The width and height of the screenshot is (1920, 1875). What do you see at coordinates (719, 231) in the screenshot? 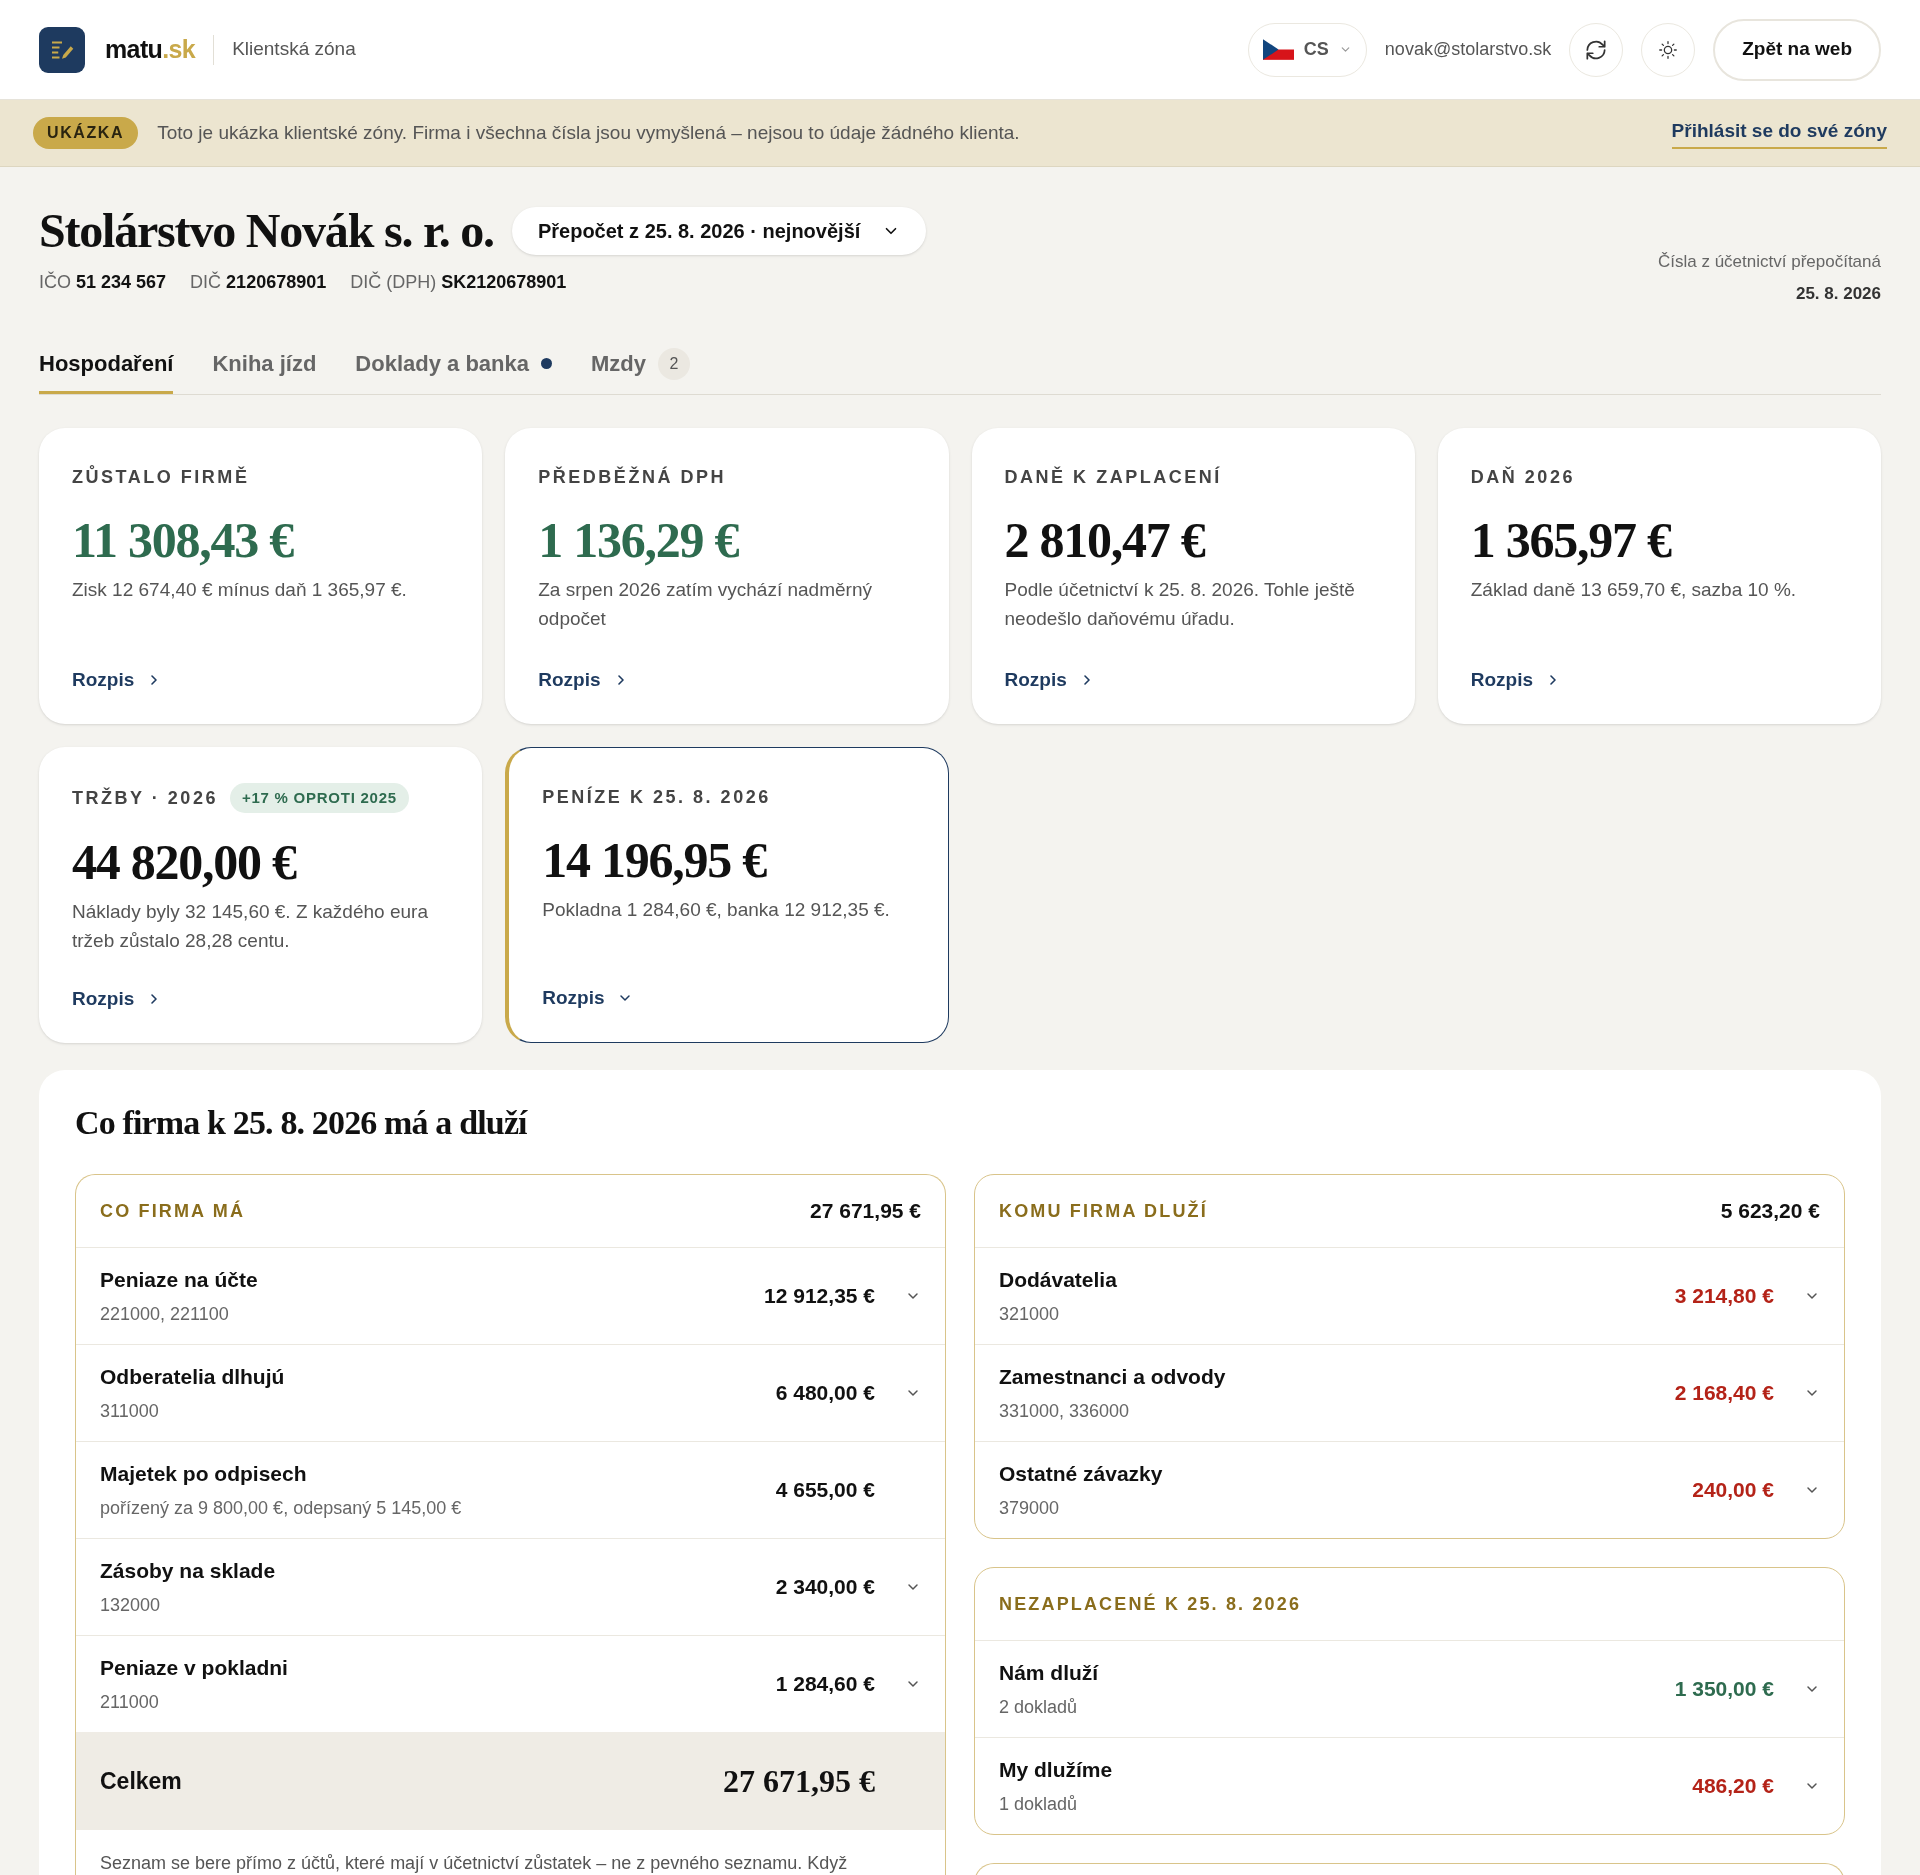
I see `period-select: Přepočet z 25. 8. 2026 · nejnovější` at bounding box center [719, 231].